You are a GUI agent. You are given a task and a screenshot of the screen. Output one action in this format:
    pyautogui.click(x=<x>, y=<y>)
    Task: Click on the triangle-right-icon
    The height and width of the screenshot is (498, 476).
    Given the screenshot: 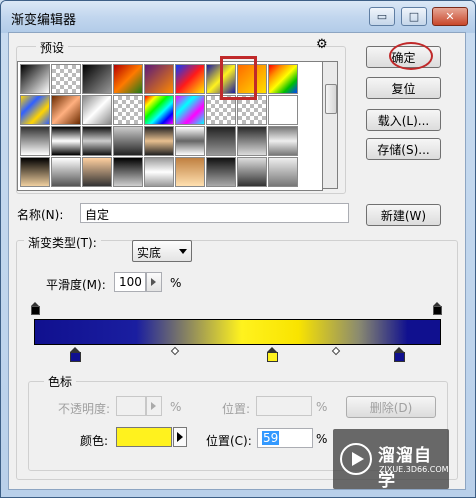 What is the action you would take?
    pyautogui.click(x=180, y=437)
    